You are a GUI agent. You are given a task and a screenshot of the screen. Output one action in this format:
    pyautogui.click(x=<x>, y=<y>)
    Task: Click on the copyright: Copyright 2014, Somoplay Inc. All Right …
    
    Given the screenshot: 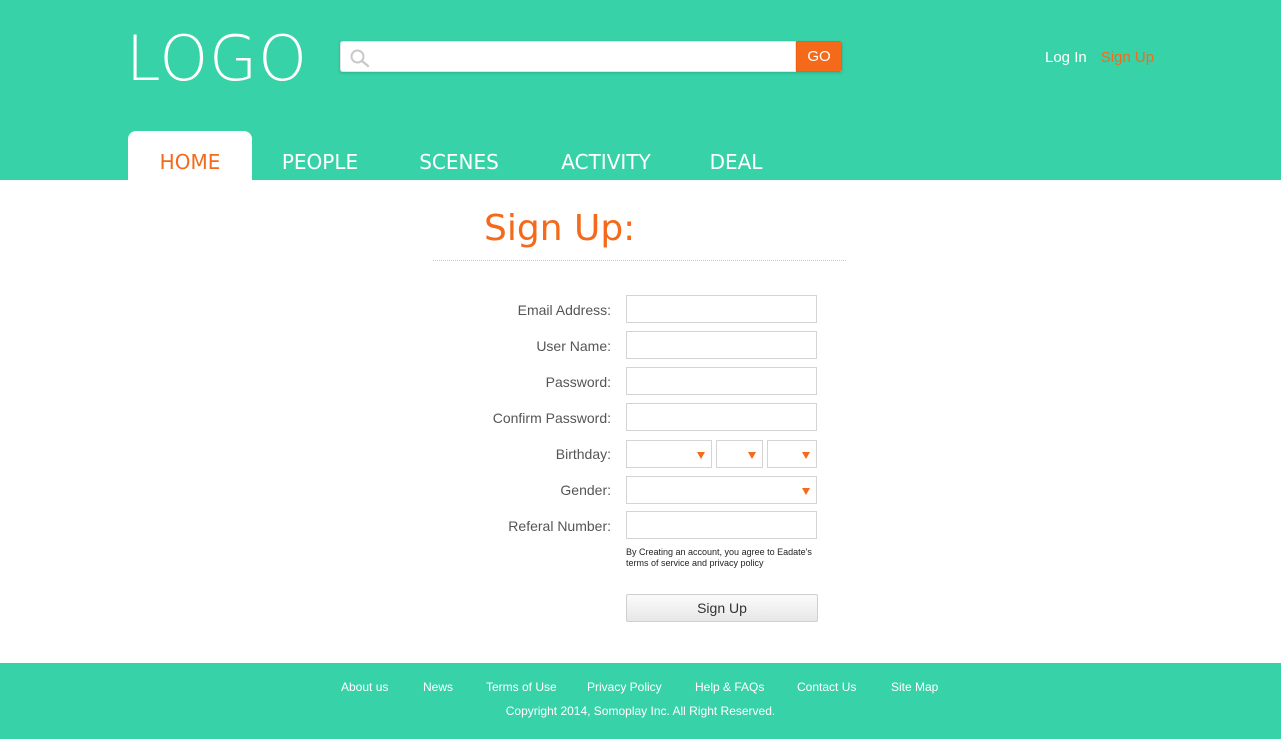 What is the action you would take?
    pyautogui.click(x=640, y=711)
    